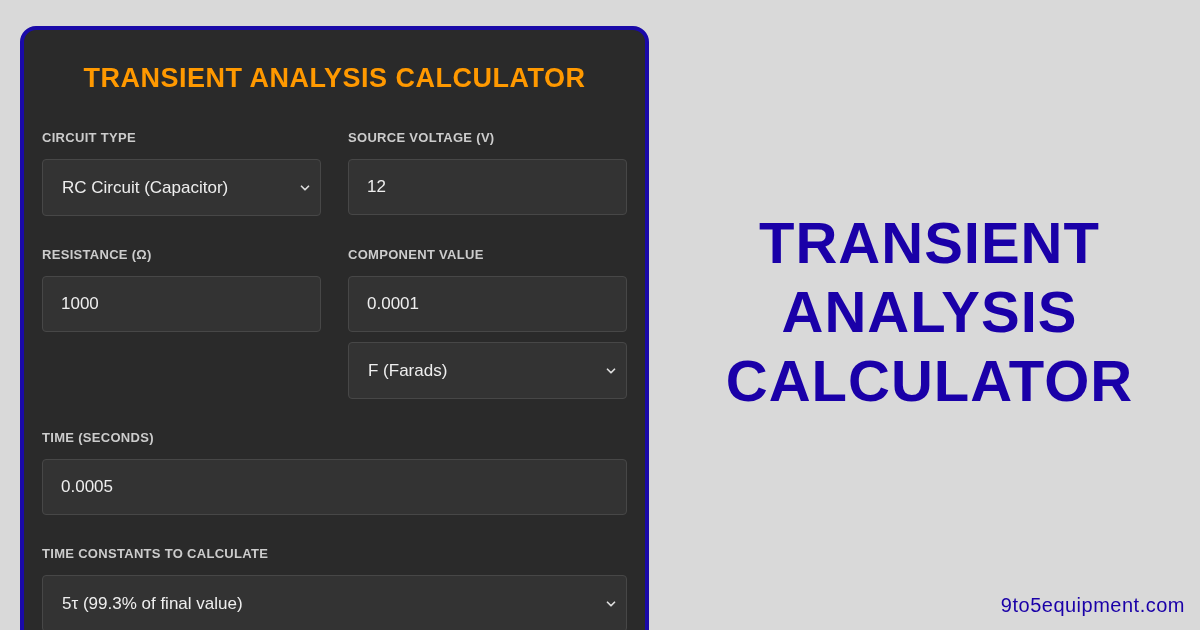 This screenshot has height=630, width=1200. I want to click on field-label: COMPONENT VALUE, so click(416, 255).